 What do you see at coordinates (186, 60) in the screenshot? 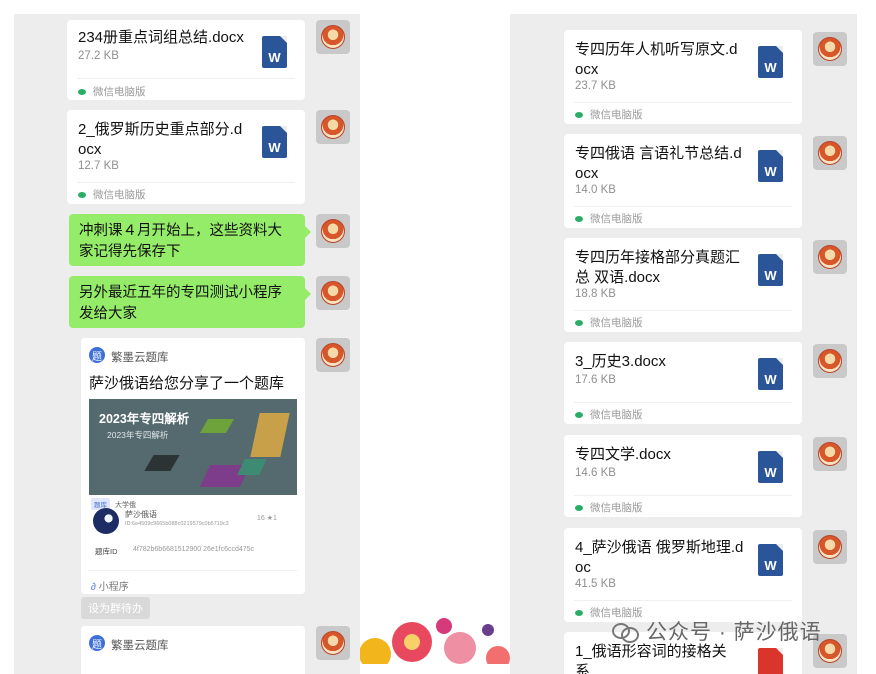
I see `file-message-card: 234册重点词组总结.docx 27.2 KB W 微信电脑版` at bounding box center [186, 60].